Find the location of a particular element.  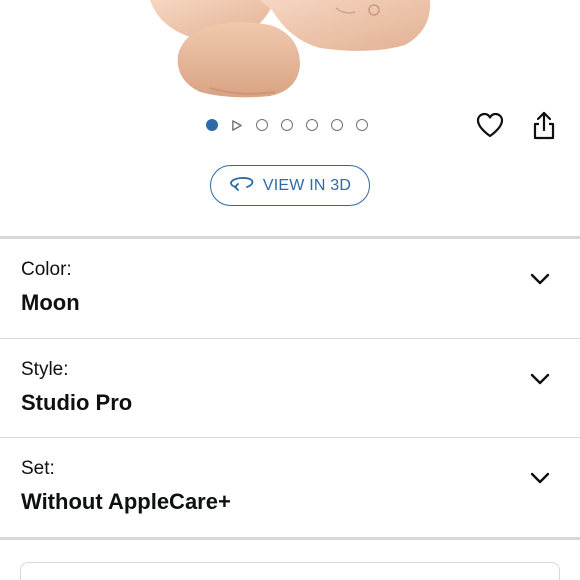

variation-label: Set: is located at coordinates (38, 468).